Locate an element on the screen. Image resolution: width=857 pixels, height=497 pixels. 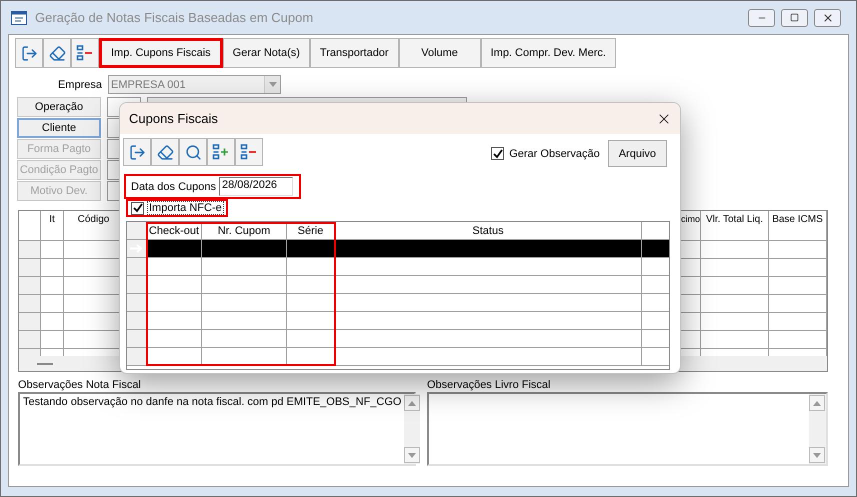
section-label: Observações Nota Fiscal is located at coordinates (80, 385).